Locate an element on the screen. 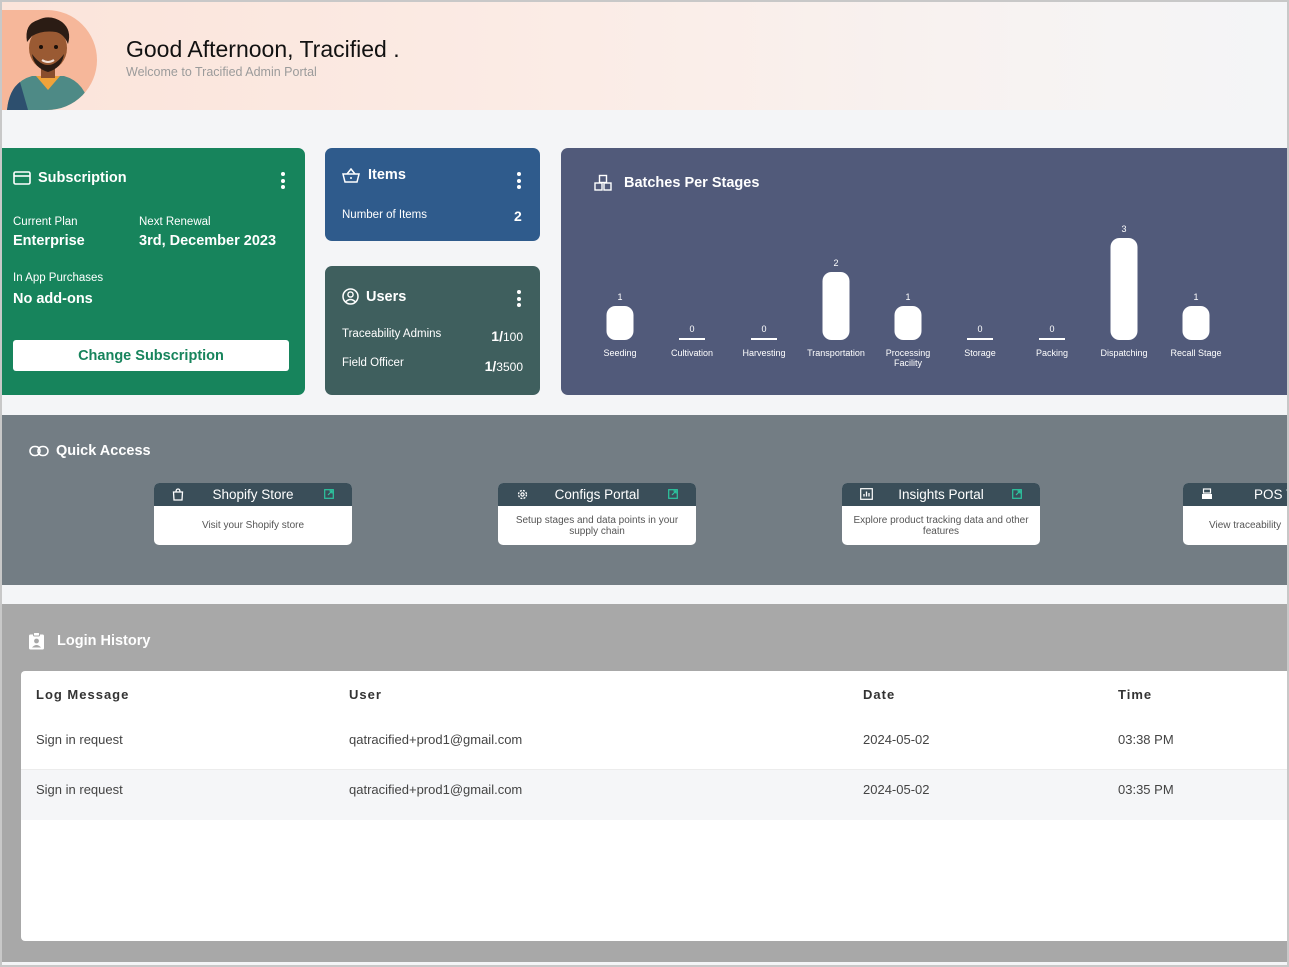 The width and height of the screenshot is (1289, 967). bar-cultivation is located at coordinates (692, 339).